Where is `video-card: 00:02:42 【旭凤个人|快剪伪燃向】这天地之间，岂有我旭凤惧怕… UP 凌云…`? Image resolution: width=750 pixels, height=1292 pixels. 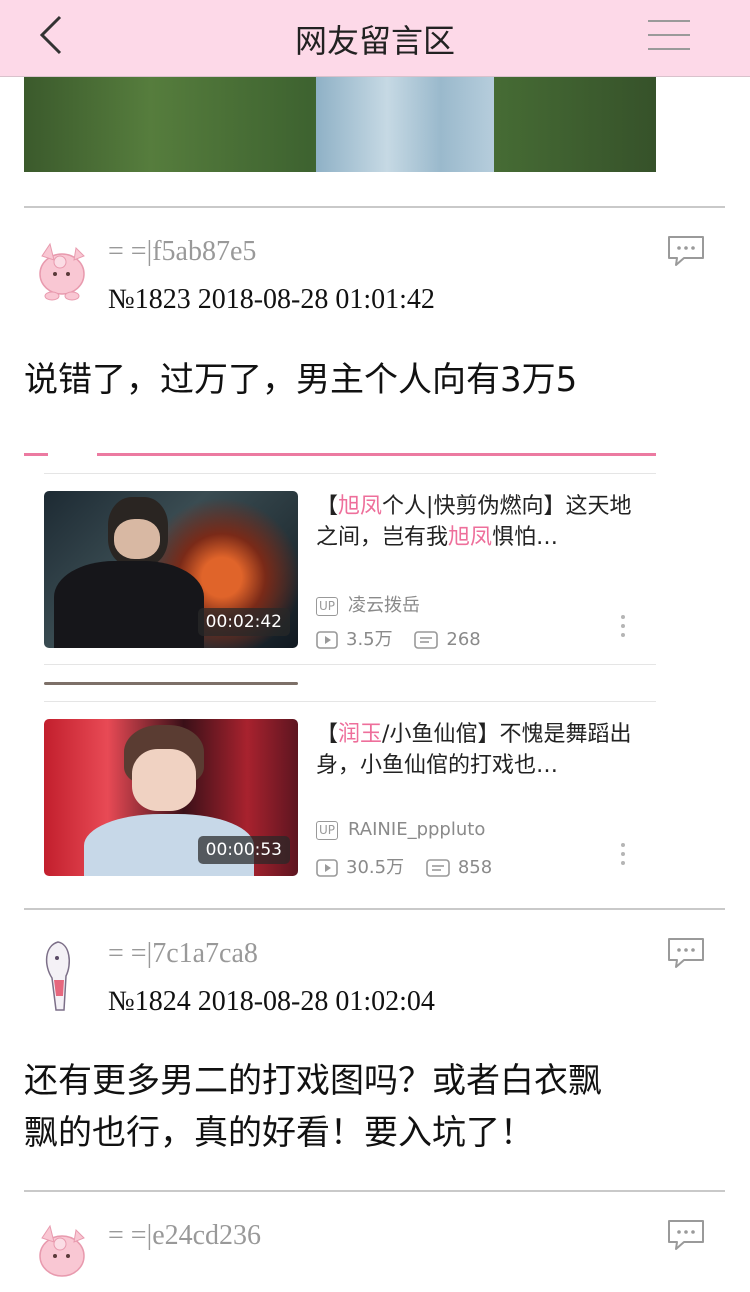 video-card: 00:02:42 【旭凤个人|快剪伪燃向】这天地之间，岂有我旭凤惧怕… UP 凌云… is located at coordinates (350, 571).